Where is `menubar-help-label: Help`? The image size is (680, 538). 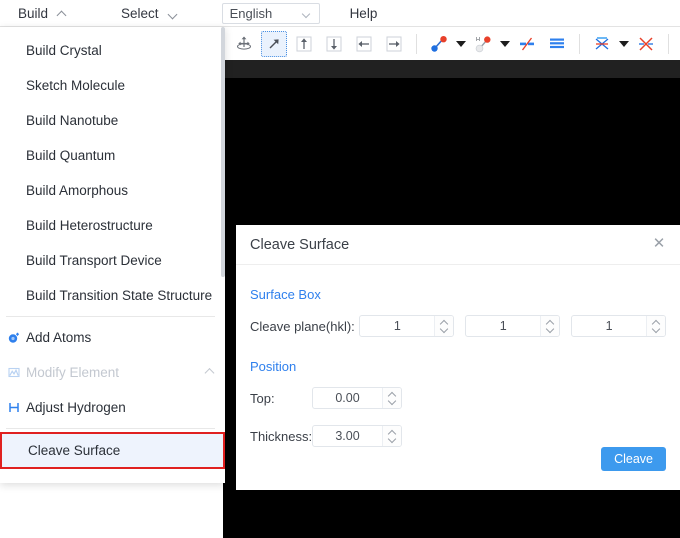 menubar-help-label: Help is located at coordinates (363, 13).